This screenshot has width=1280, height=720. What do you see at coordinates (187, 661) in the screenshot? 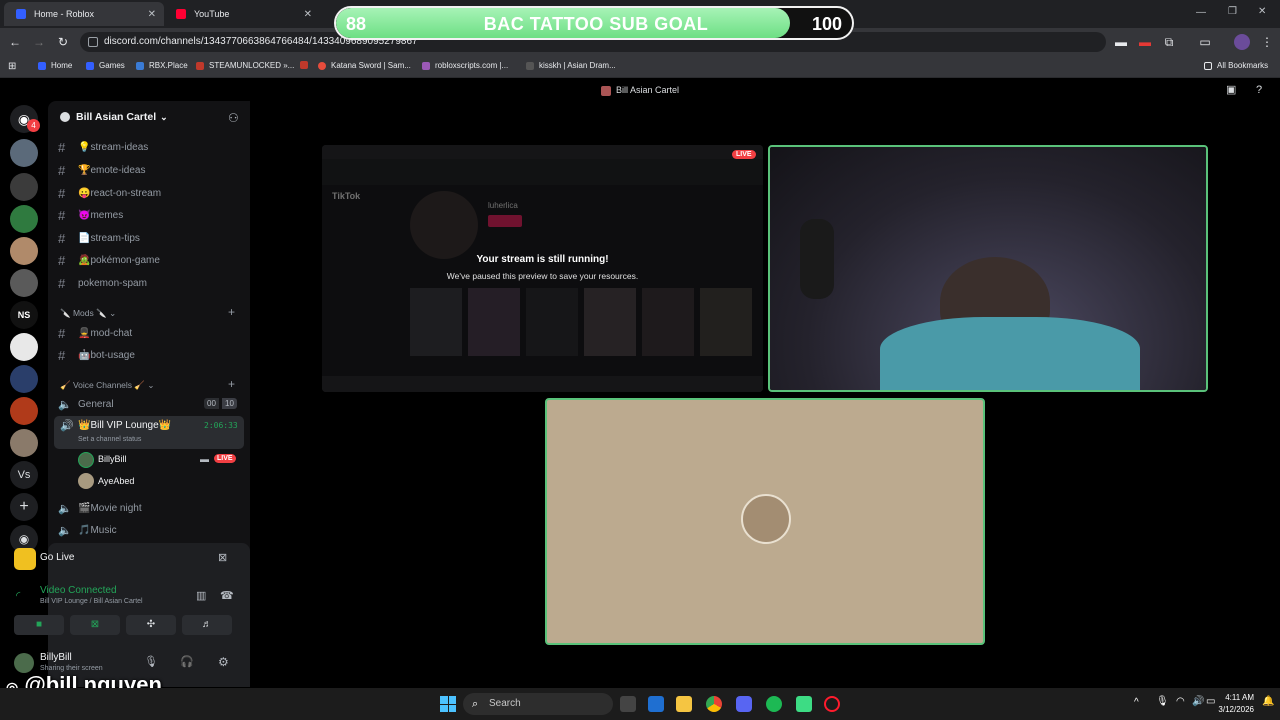
I see `headphones-icon: 🎧` at bounding box center [187, 661].